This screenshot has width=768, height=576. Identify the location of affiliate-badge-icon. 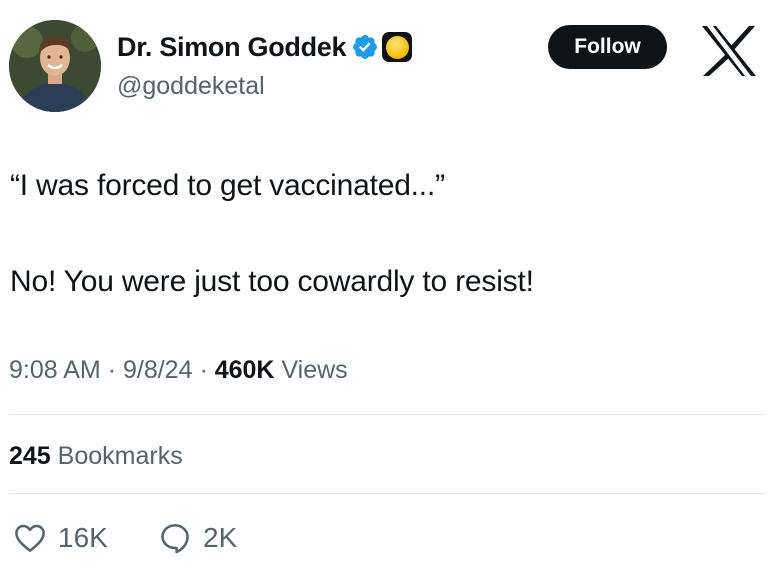
(397, 47).